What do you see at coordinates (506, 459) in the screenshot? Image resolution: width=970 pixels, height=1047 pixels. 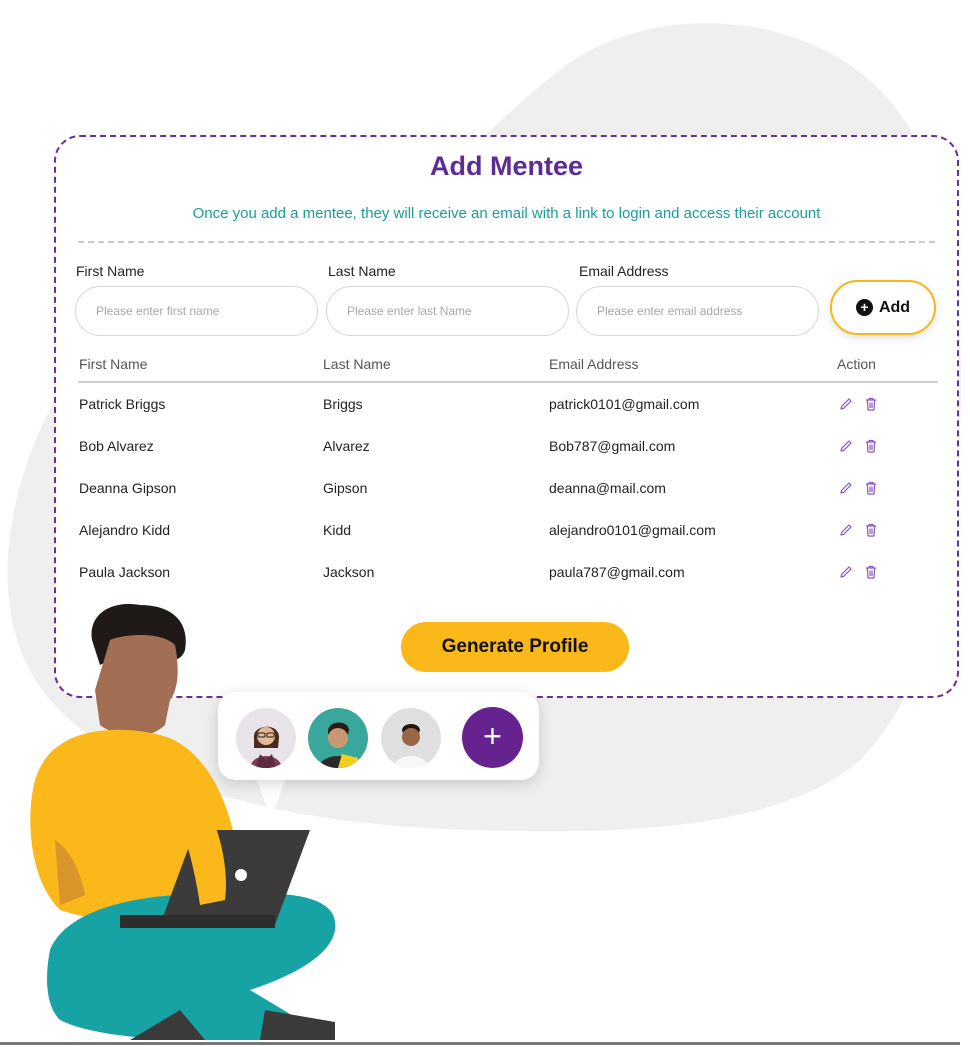 I see `table-row: Bob Alvarez Alvarez Bob787@gmail.com` at bounding box center [506, 459].